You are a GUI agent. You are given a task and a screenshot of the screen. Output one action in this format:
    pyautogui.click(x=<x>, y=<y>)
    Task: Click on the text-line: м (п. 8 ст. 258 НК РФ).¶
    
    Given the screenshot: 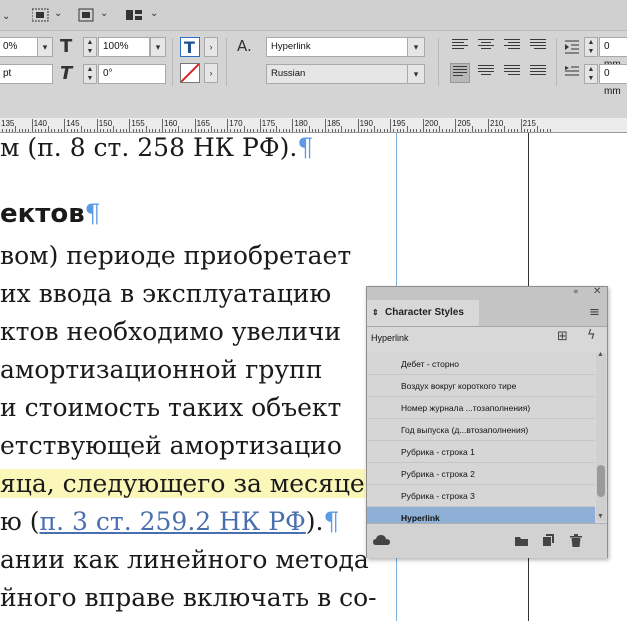 What is the action you would take?
    pyautogui.click(x=156, y=147)
    